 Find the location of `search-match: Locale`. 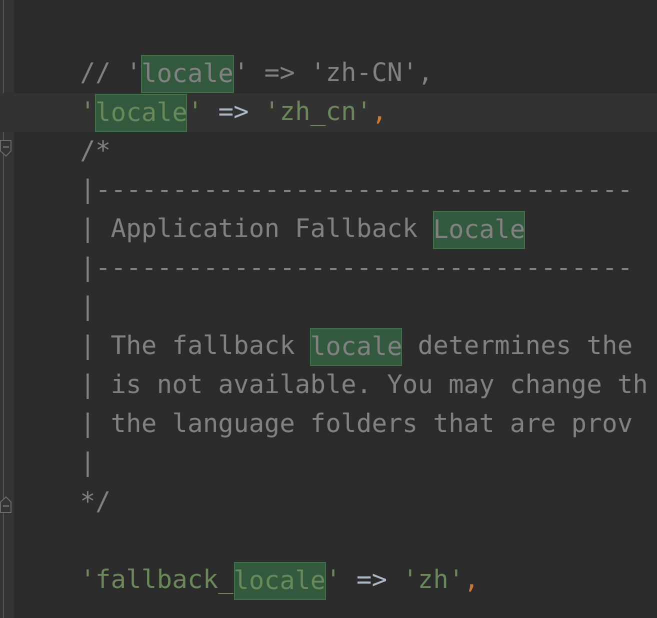

search-match: Locale is located at coordinates (479, 229).